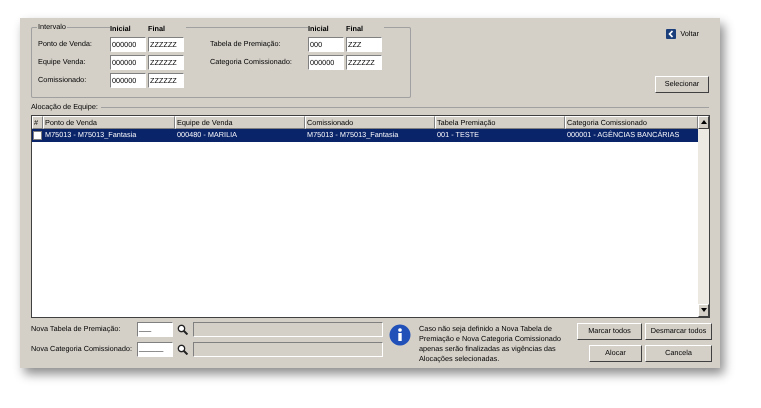  Describe the element at coordinates (671, 34) in the screenshot. I see `back-arrow-icon` at that location.